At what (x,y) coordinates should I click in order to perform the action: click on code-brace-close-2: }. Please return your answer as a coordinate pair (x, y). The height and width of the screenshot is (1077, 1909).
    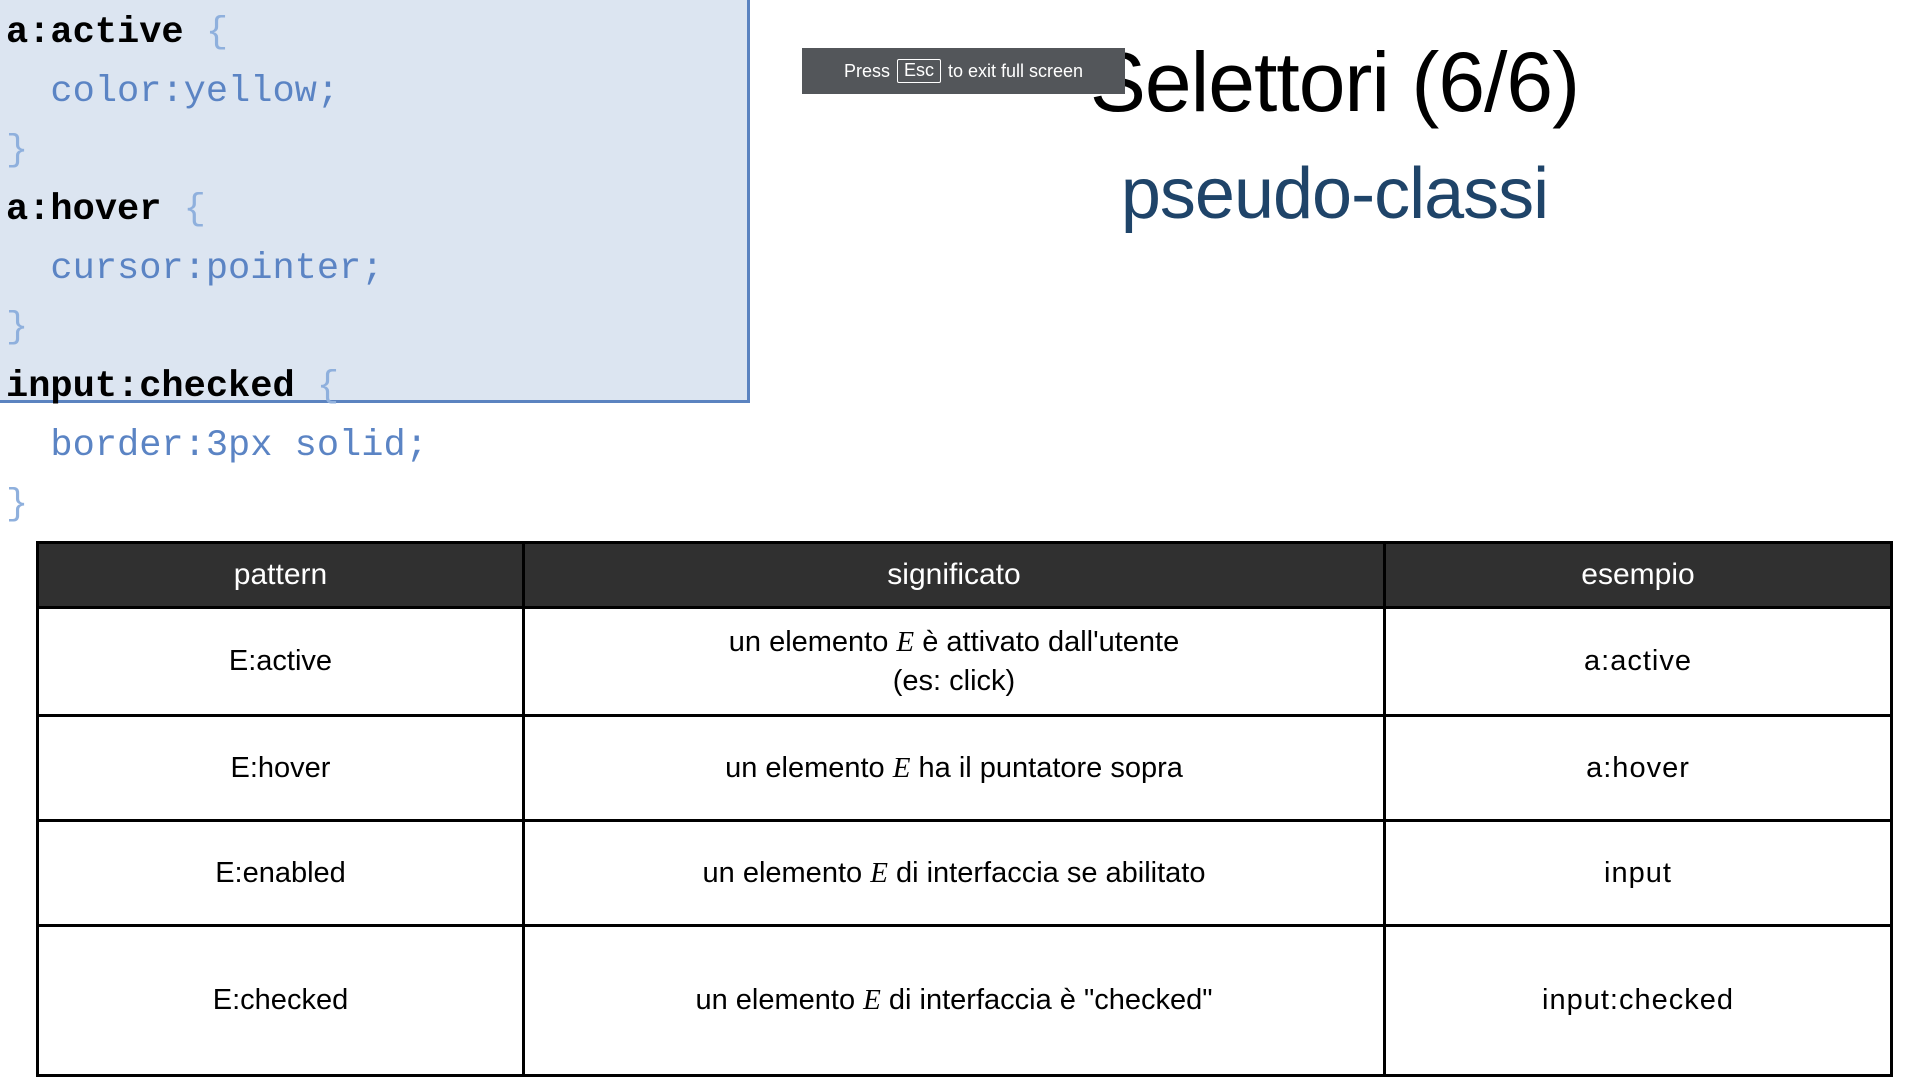
    Looking at the image, I should click on (17, 328).